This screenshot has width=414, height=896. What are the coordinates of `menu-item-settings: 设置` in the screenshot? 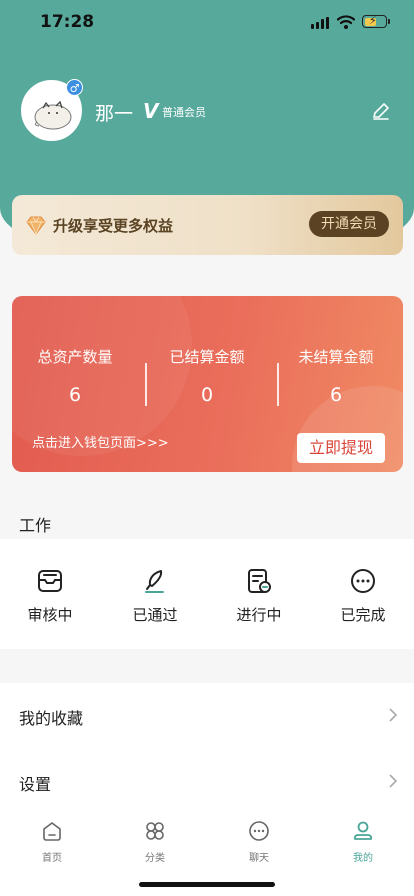 It's located at (207, 781).